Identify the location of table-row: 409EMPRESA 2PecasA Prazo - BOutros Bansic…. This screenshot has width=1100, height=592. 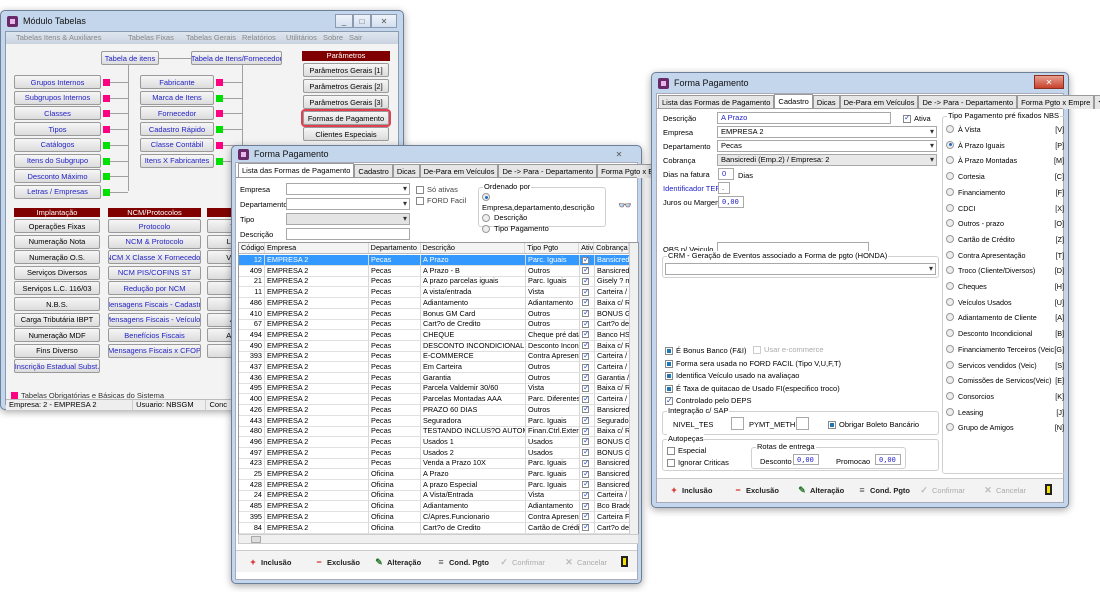
(434, 271).